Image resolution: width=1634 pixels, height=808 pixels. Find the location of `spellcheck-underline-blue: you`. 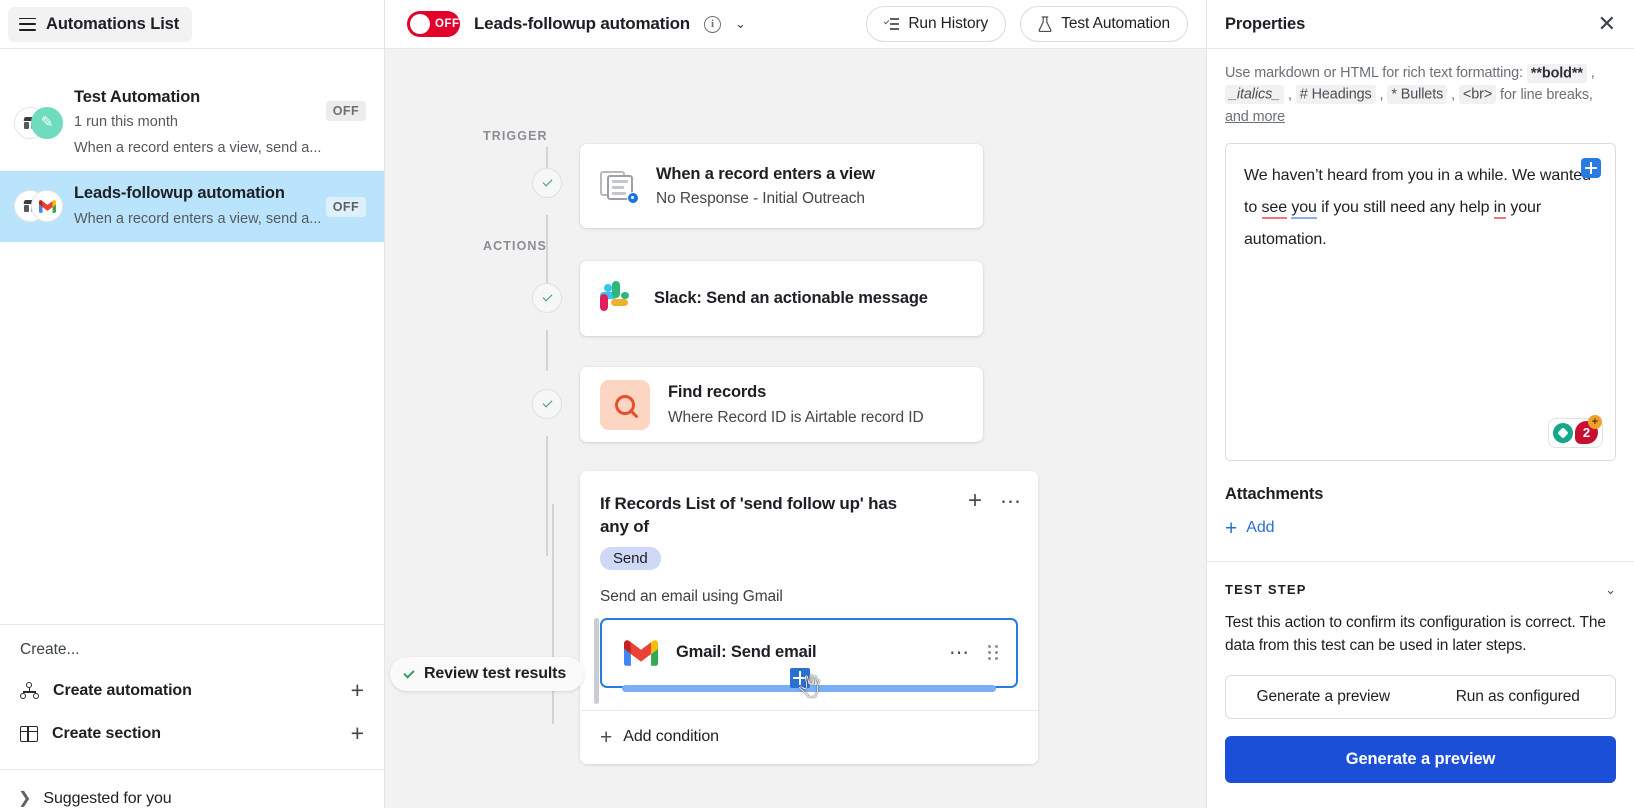

spellcheck-underline-blue: you is located at coordinates (1304, 208).